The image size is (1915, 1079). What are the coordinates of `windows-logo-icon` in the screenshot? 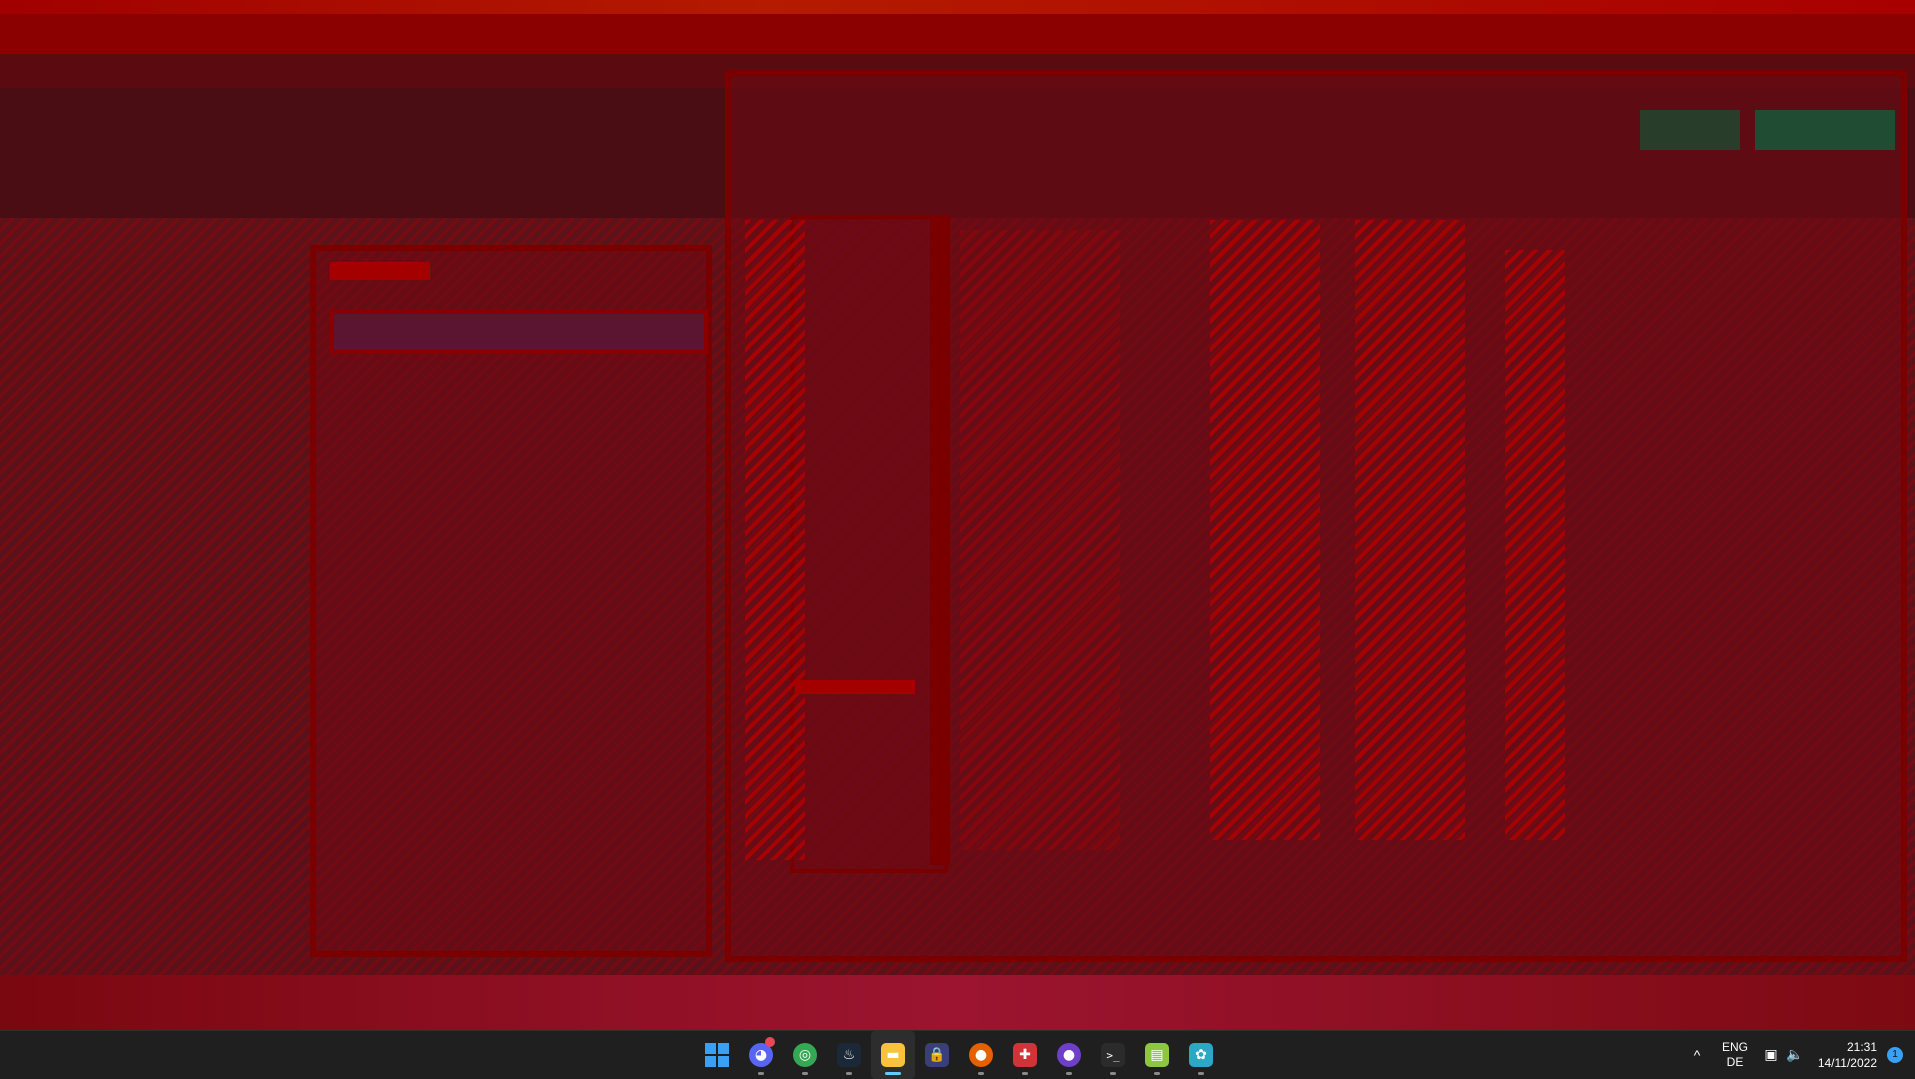 It's located at (717, 1055).